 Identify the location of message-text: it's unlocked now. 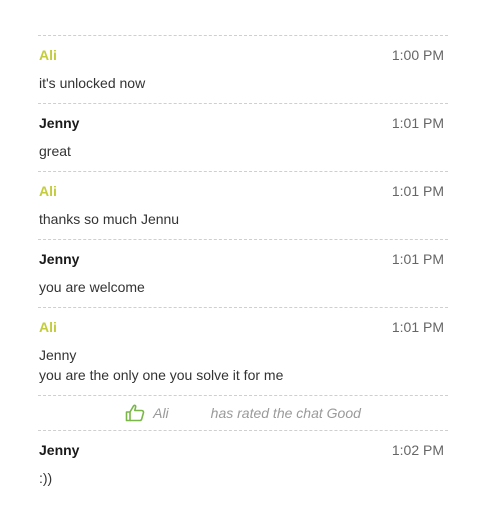
(92, 83).